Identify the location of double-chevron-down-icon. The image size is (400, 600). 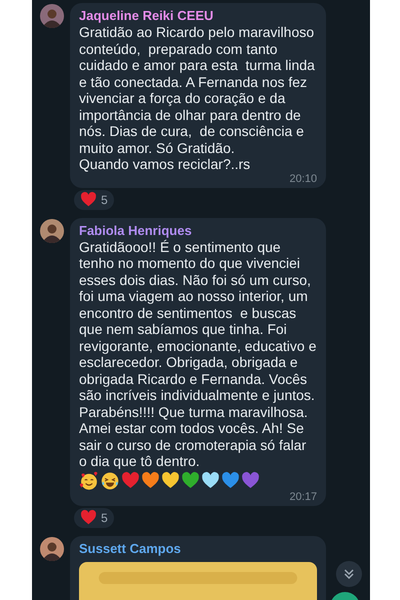
(349, 574).